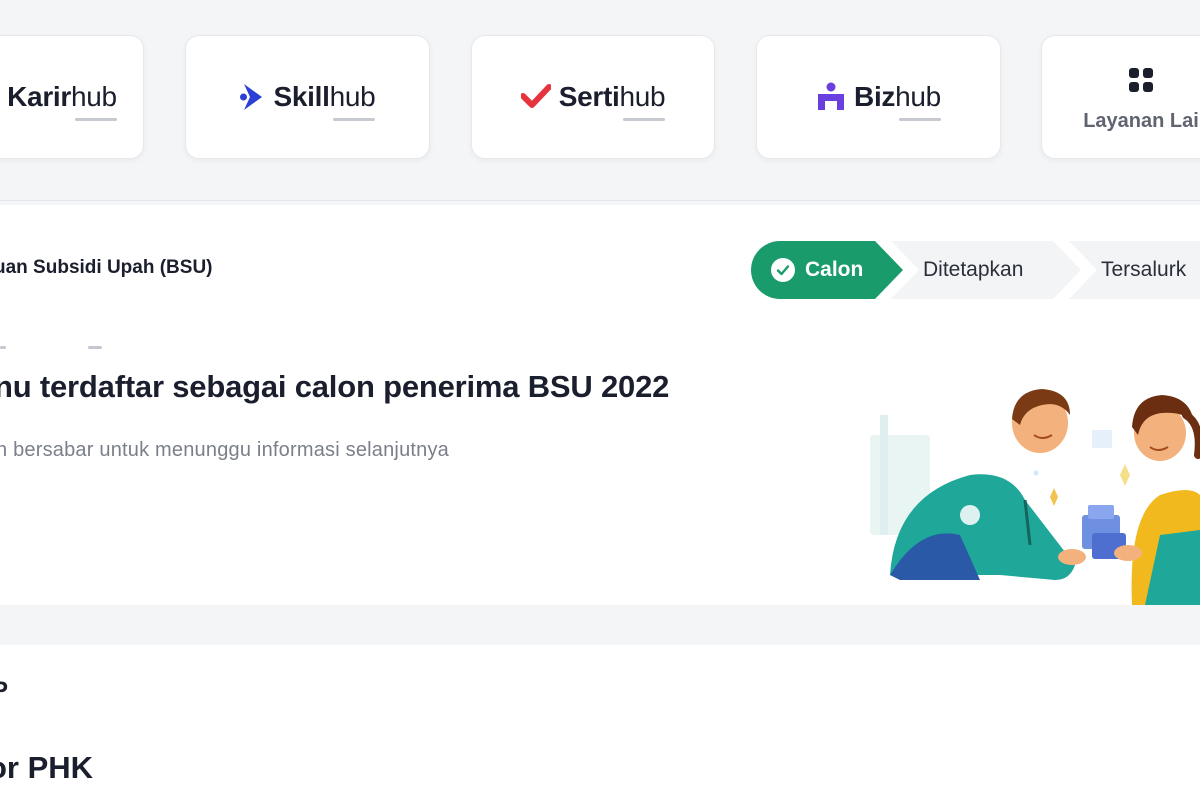 This screenshot has height=800, width=1200. Describe the element at coordinates (1141, 120) in the screenshot. I see `other-services-label: Layanan Lai` at that location.